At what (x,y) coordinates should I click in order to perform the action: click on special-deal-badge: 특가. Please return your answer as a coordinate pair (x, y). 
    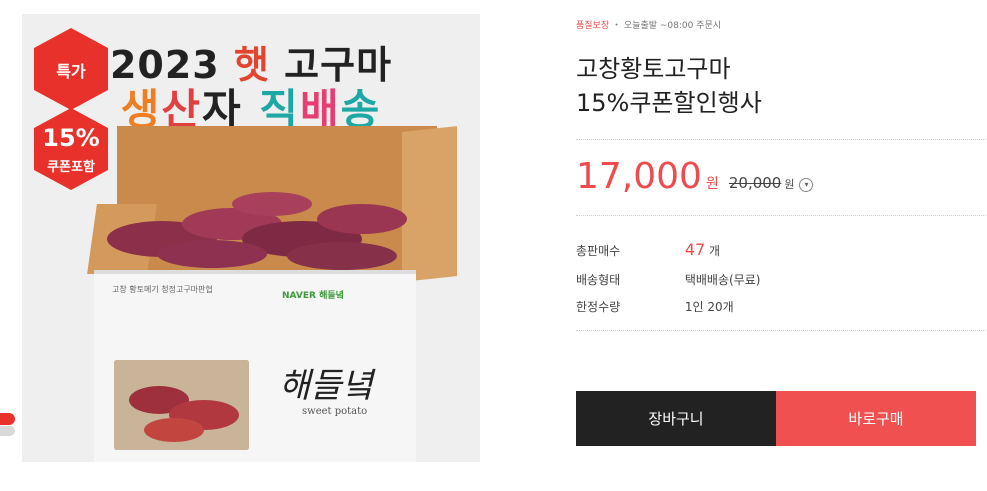
    Looking at the image, I should click on (71, 69).